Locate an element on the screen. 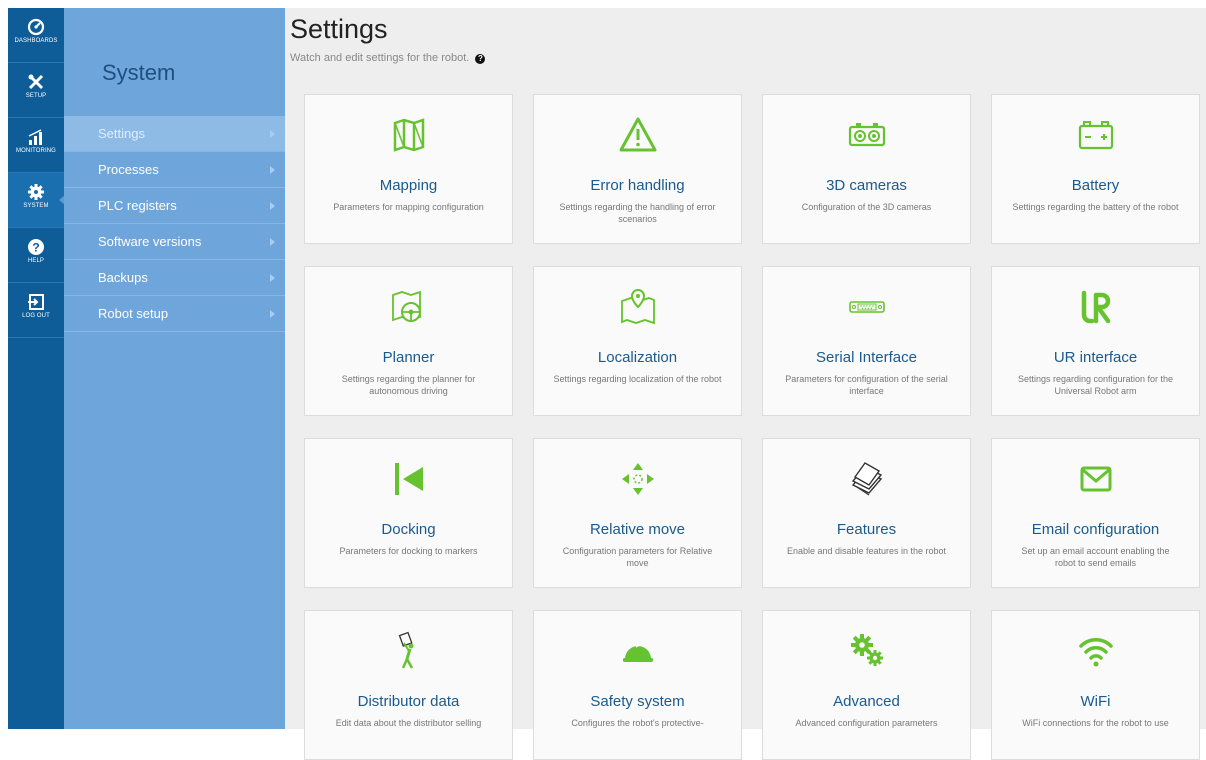  nav-logout: LOG OUT is located at coordinates (36, 310).